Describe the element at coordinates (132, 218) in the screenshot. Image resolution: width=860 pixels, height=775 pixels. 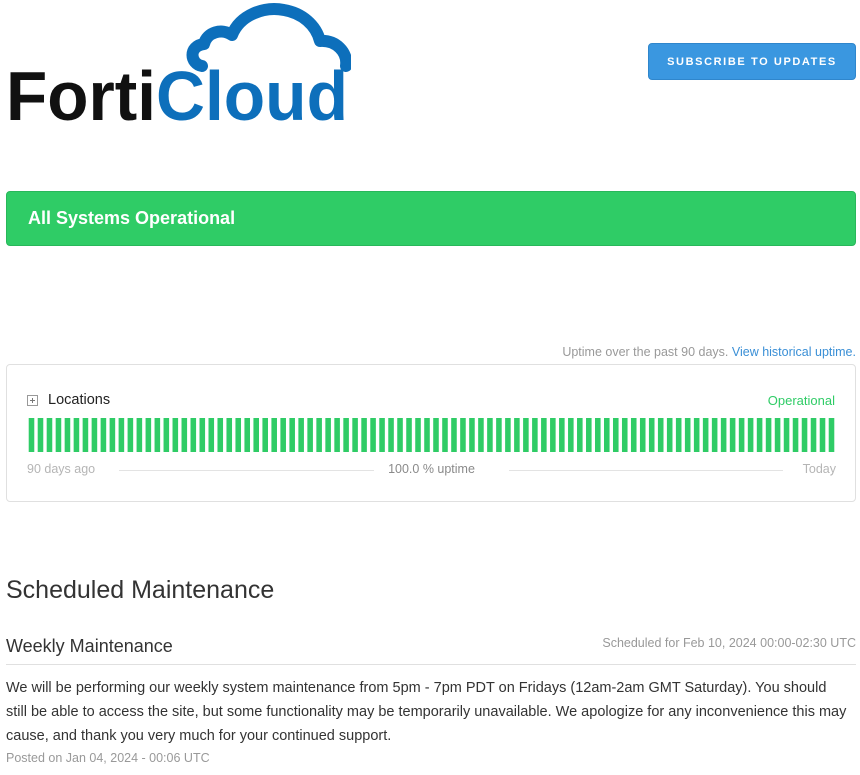
I see `status-banner-text: All Systems Operational` at that location.